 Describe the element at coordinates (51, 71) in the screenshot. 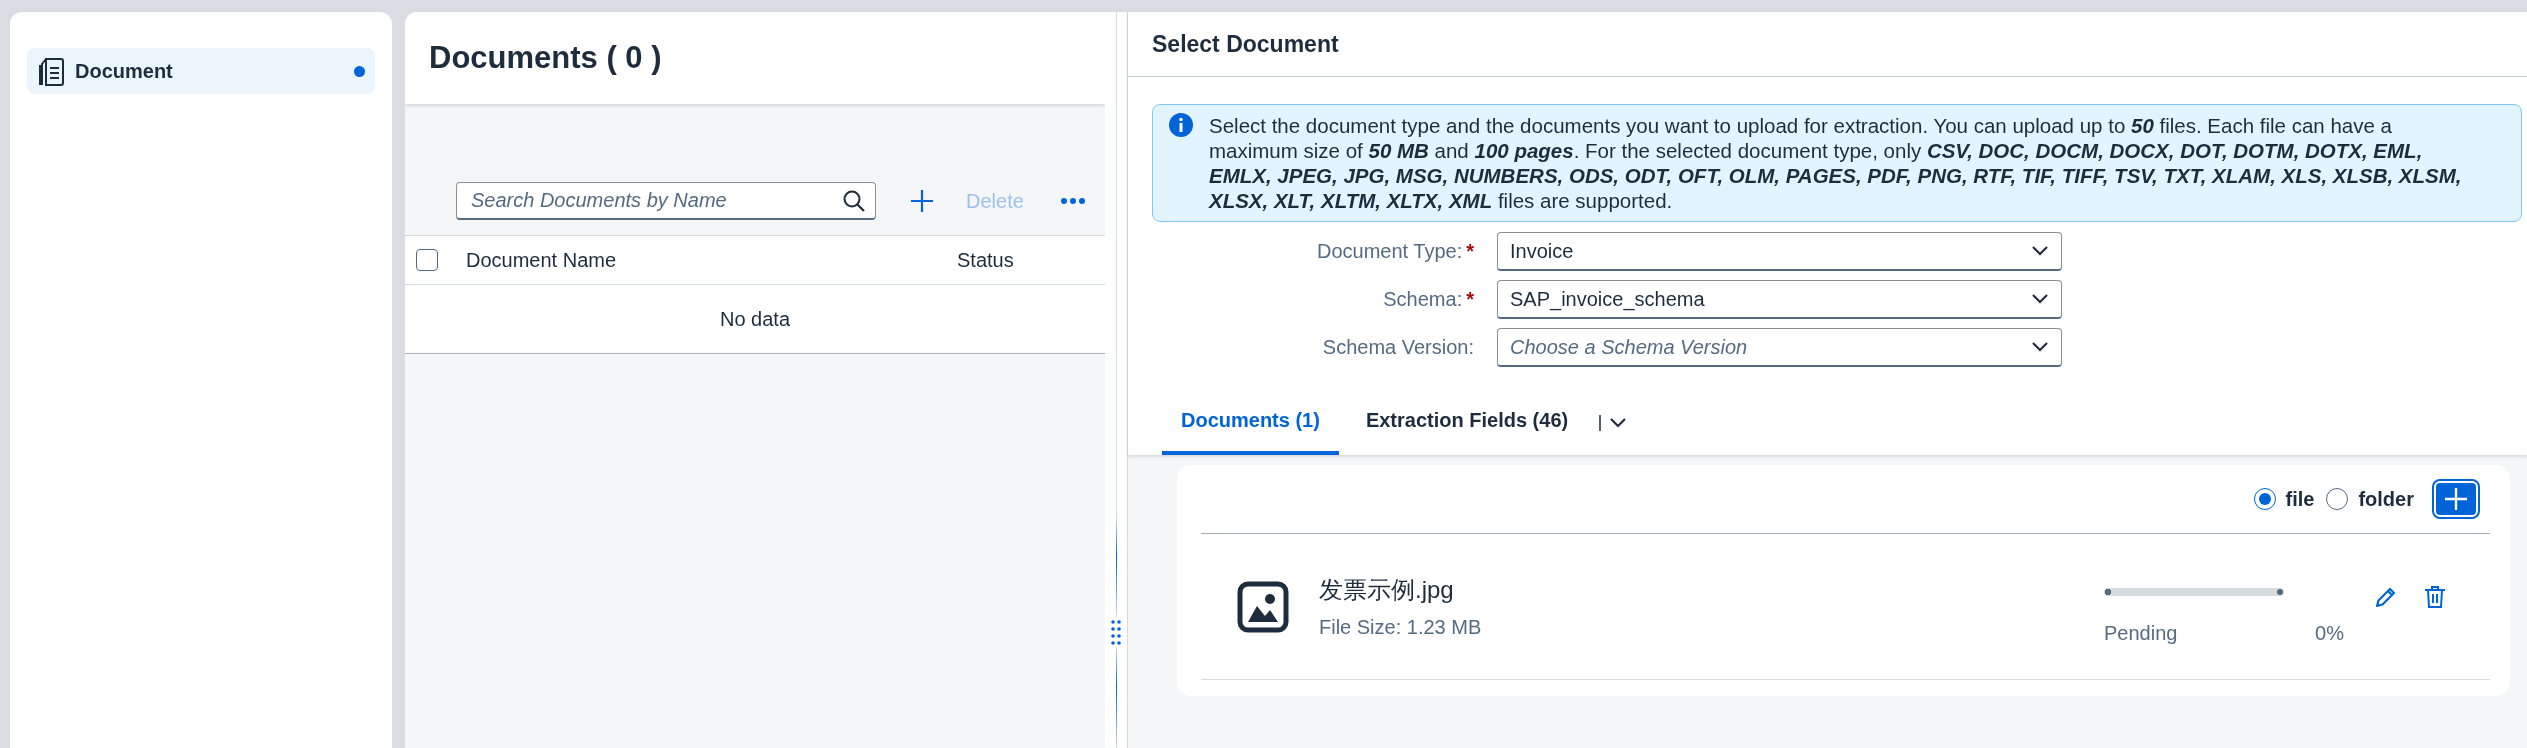

I see `document-icon` at that location.